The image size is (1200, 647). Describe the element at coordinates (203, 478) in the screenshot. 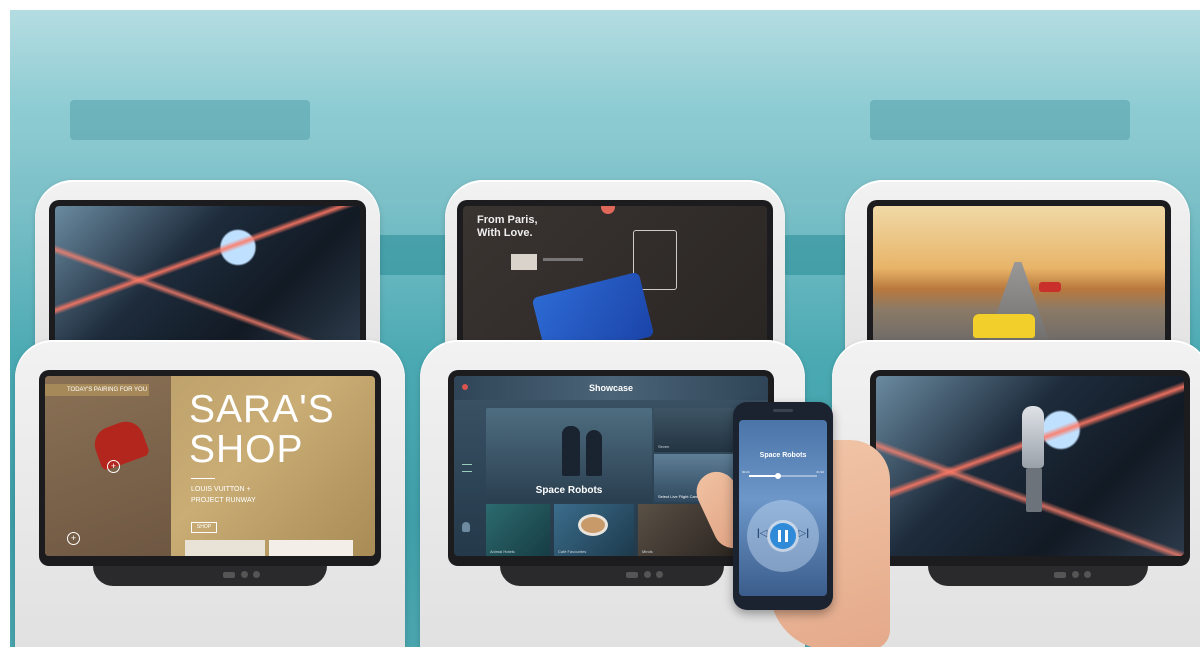

I see `divider` at that location.